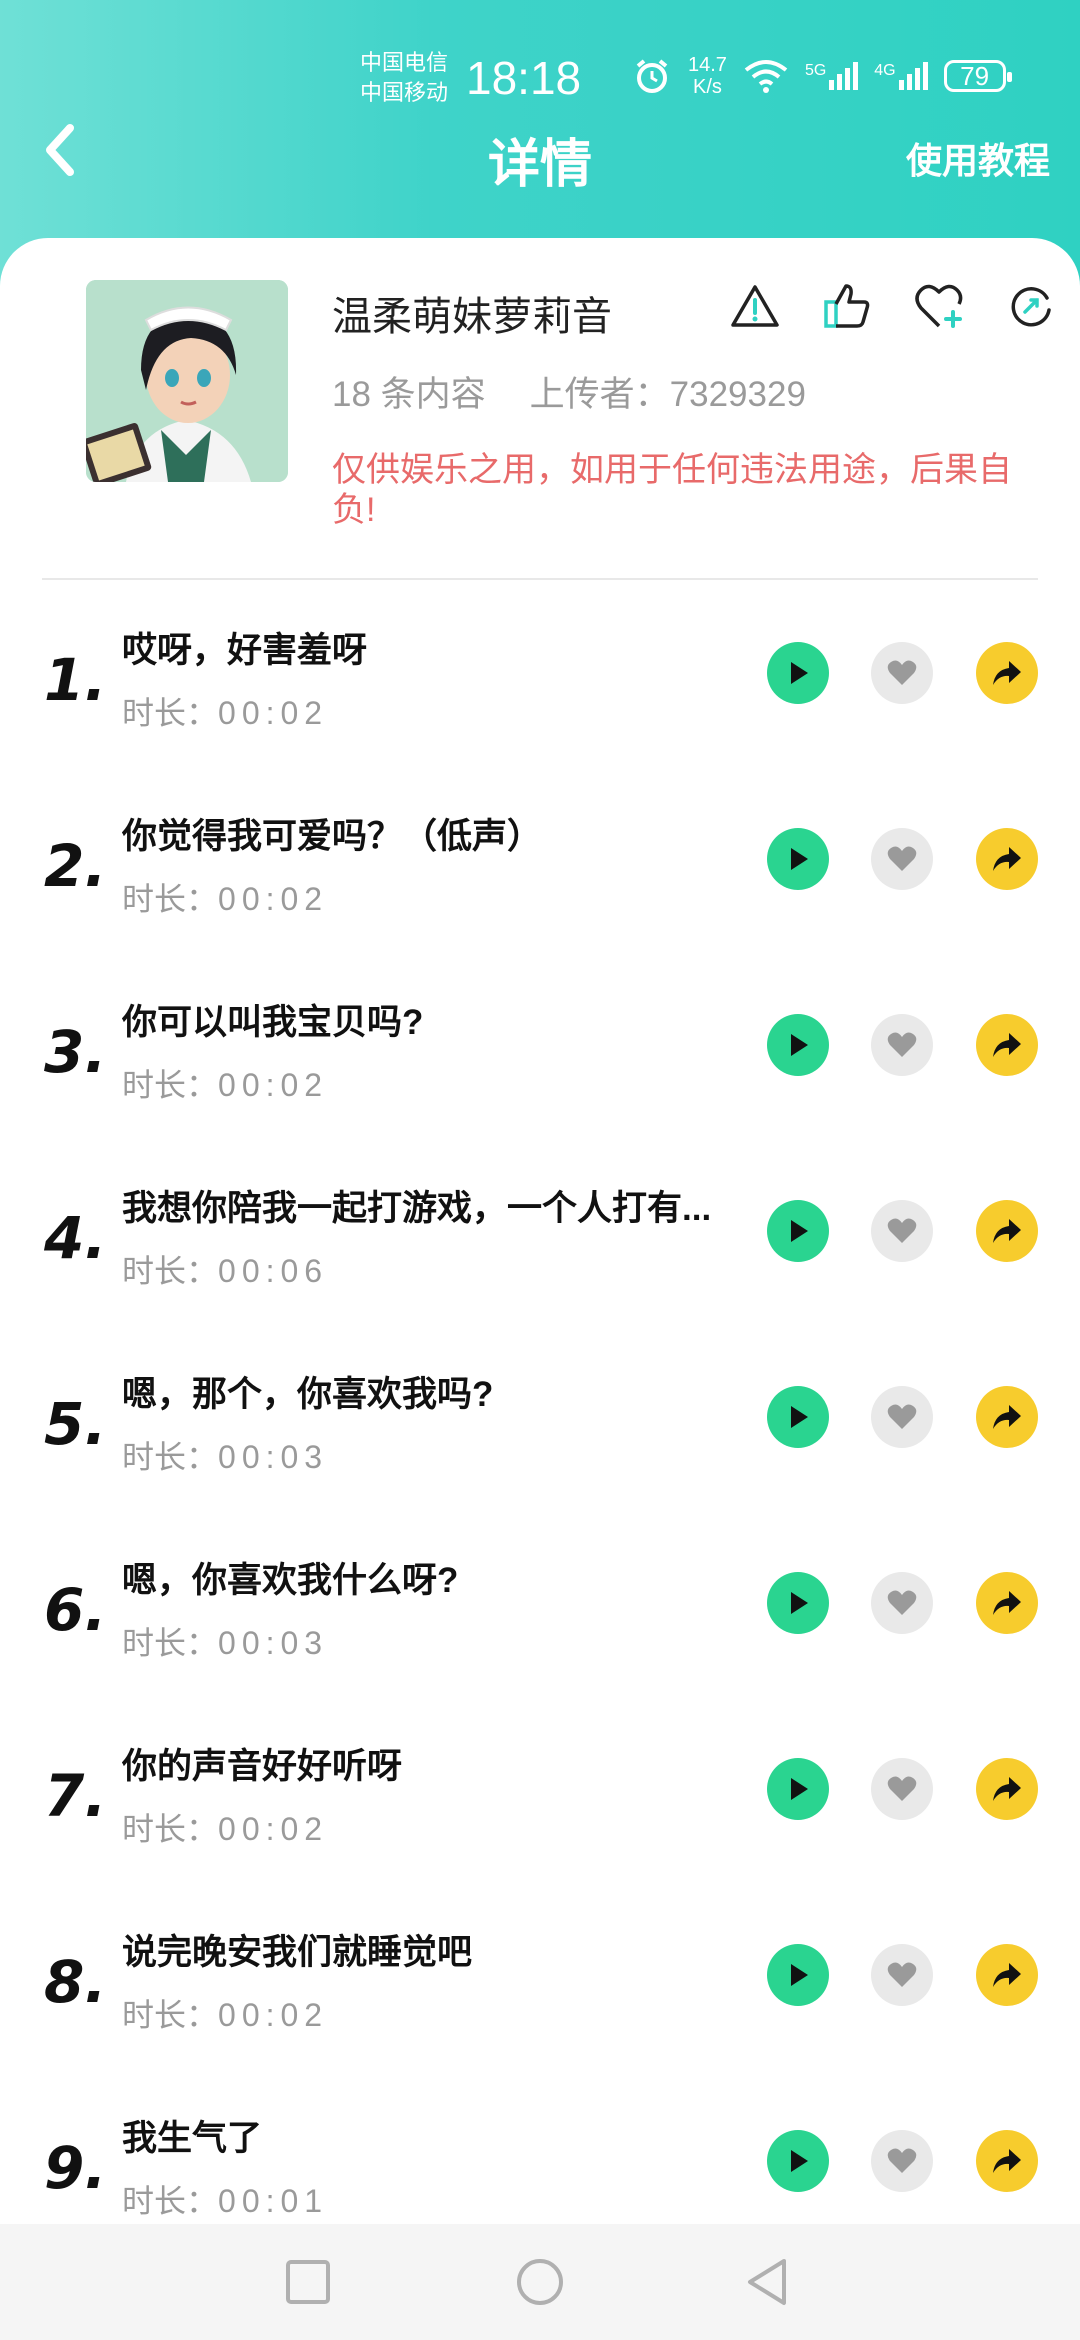 This screenshot has width=1080, height=2340. I want to click on home-button, so click(540, 2282).